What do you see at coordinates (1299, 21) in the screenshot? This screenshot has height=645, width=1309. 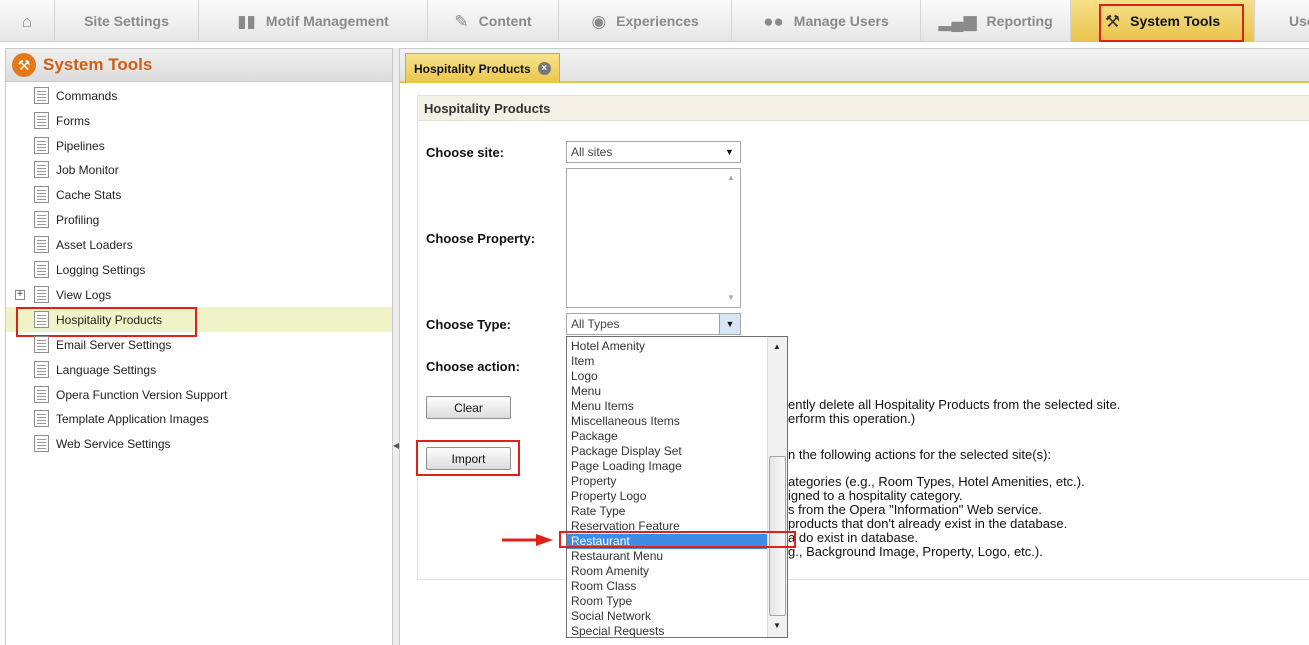 I see `nav-tab-label: Use` at bounding box center [1299, 21].